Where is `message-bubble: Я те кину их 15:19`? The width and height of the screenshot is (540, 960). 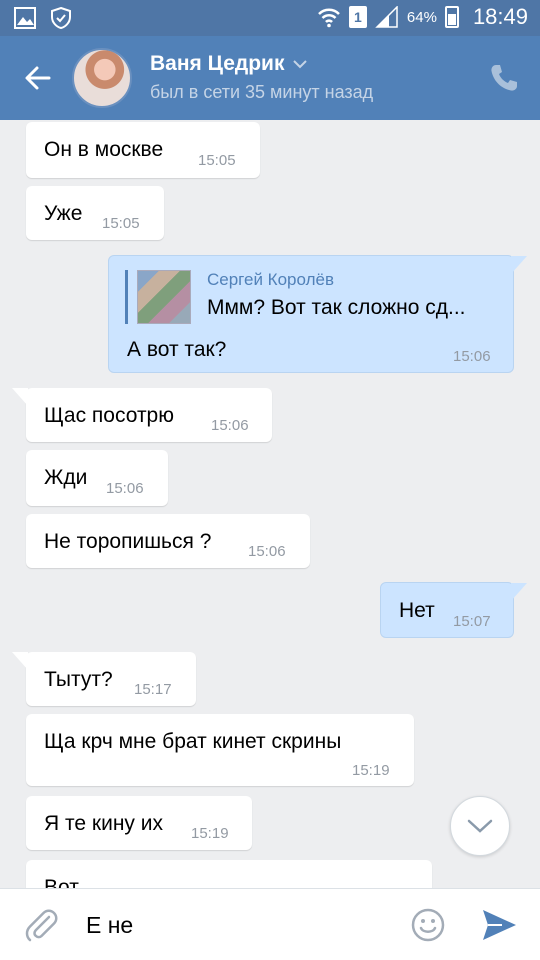
message-bubble: Я те кину их 15:19 is located at coordinates (139, 823).